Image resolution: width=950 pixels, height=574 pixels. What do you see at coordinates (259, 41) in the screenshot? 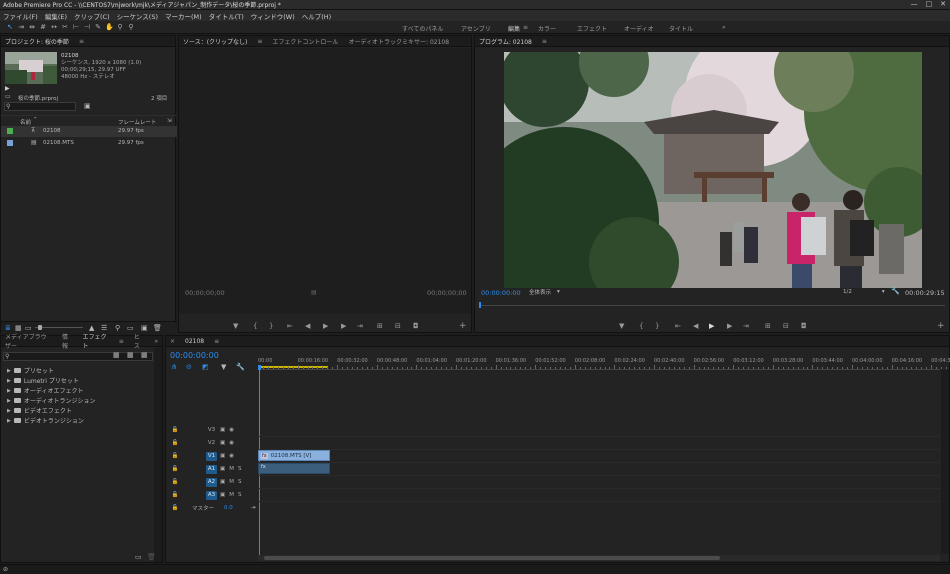
I see `source-menu-icon: ≡` at bounding box center [259, 41].